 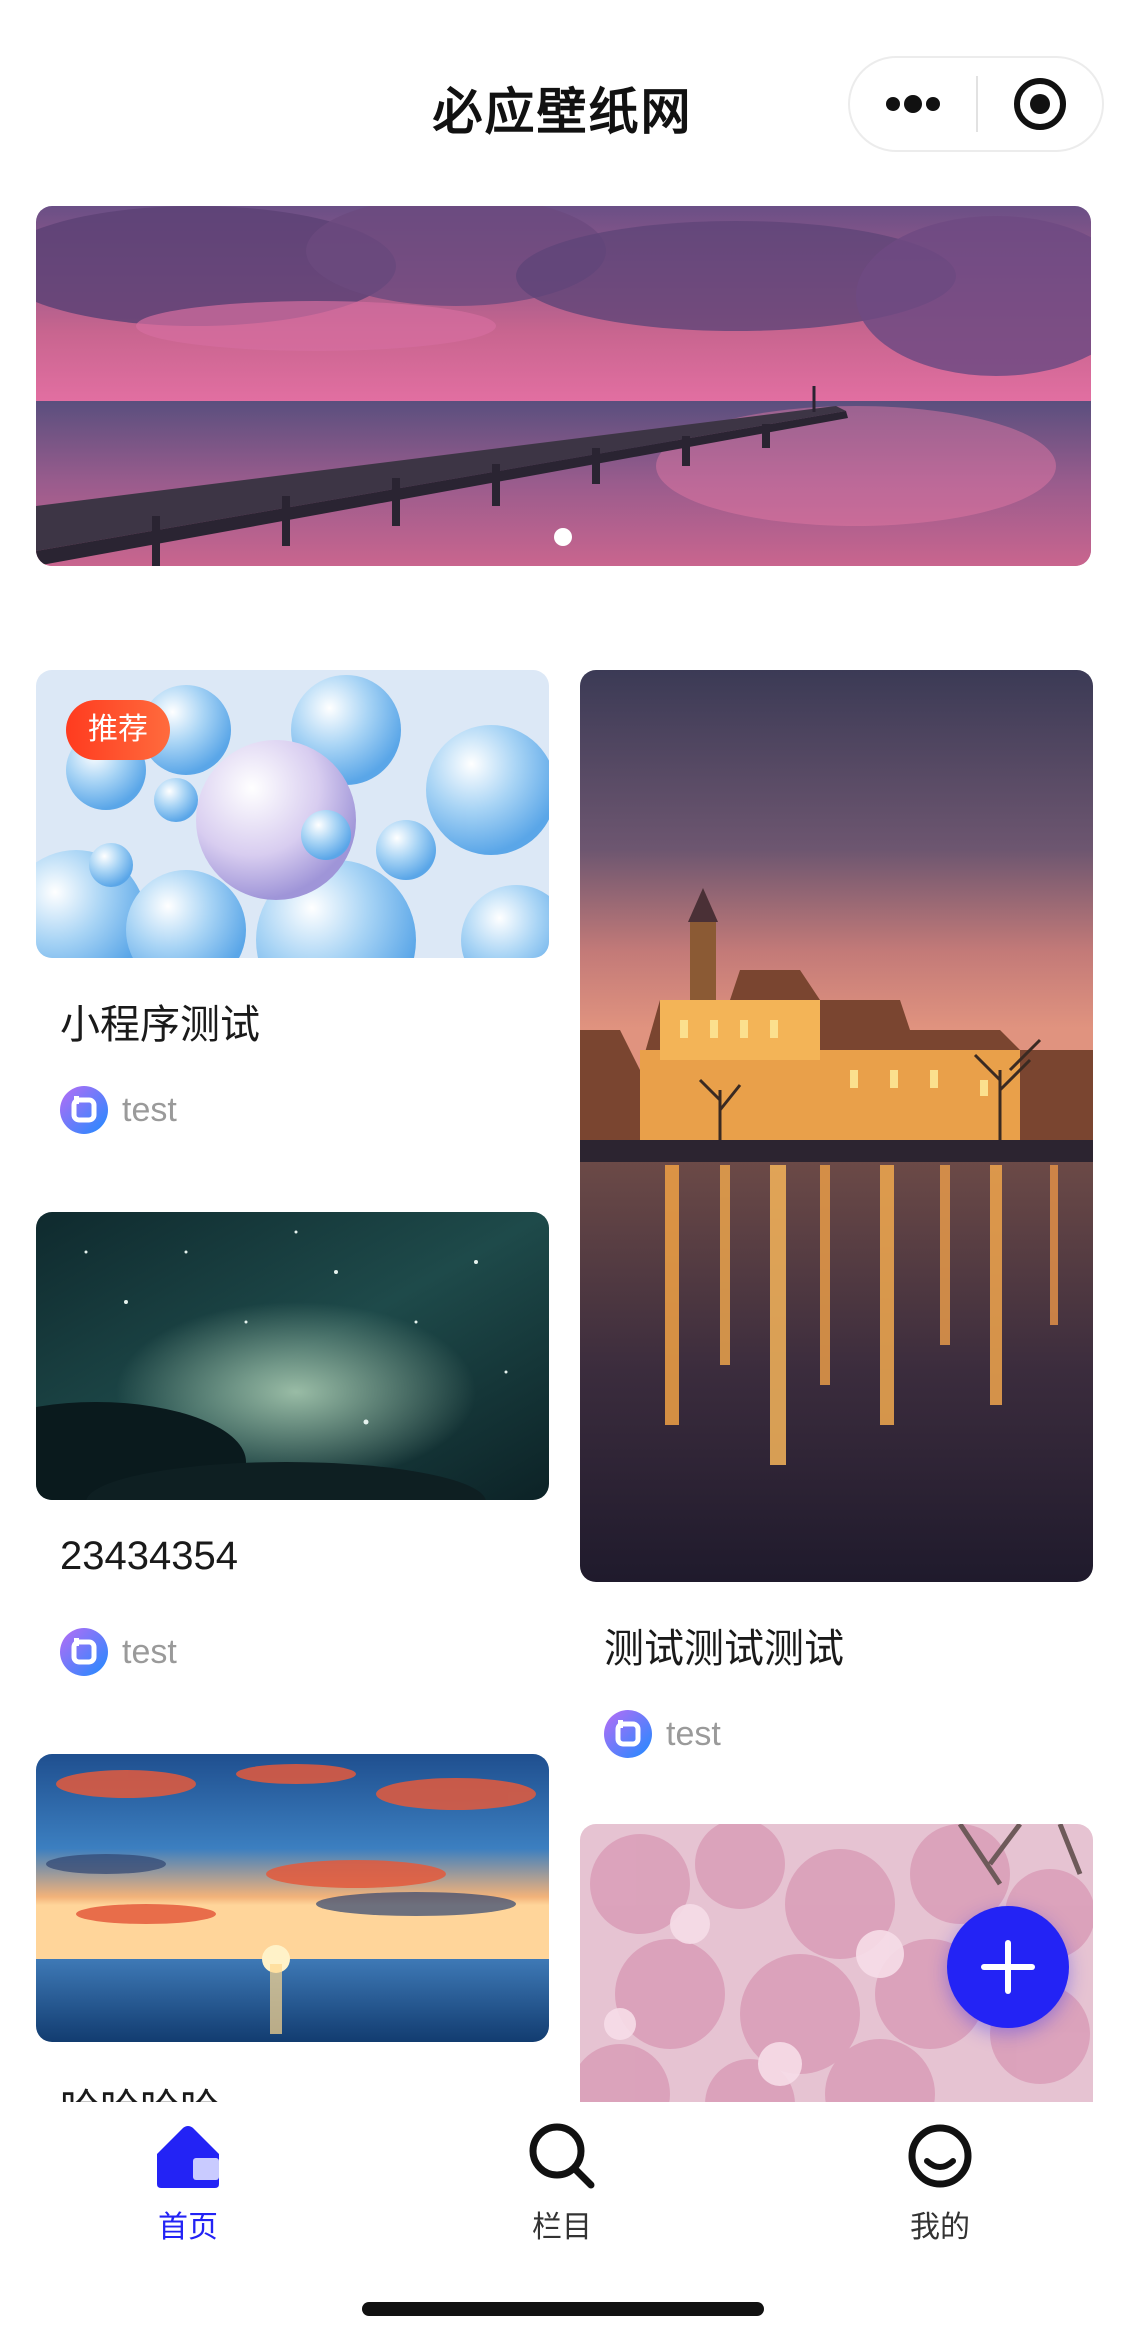 I want to click on recommended-badge: 推荐, so click(x=118, y=730).